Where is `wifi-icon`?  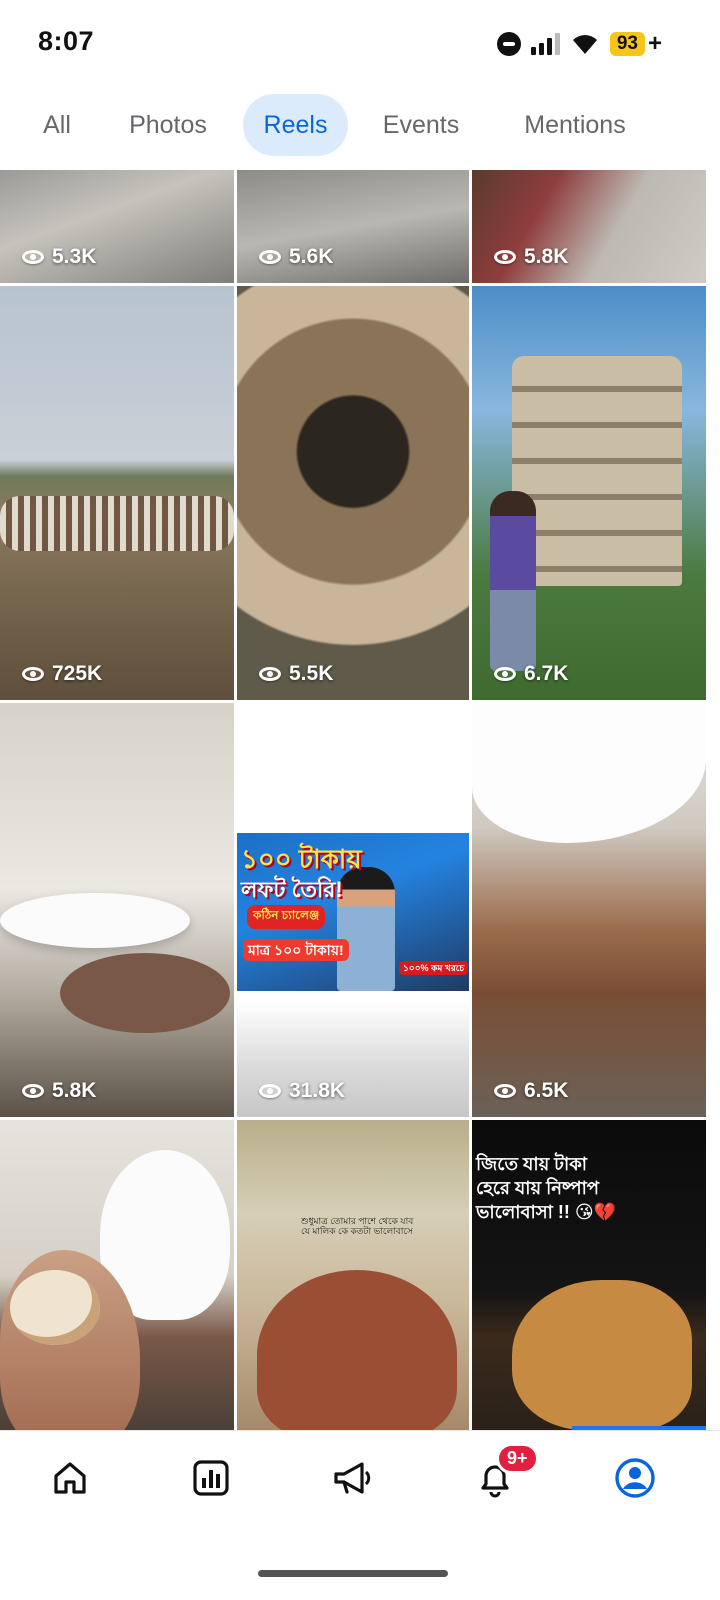 wifi-icon is located at coordinates (584, 44).